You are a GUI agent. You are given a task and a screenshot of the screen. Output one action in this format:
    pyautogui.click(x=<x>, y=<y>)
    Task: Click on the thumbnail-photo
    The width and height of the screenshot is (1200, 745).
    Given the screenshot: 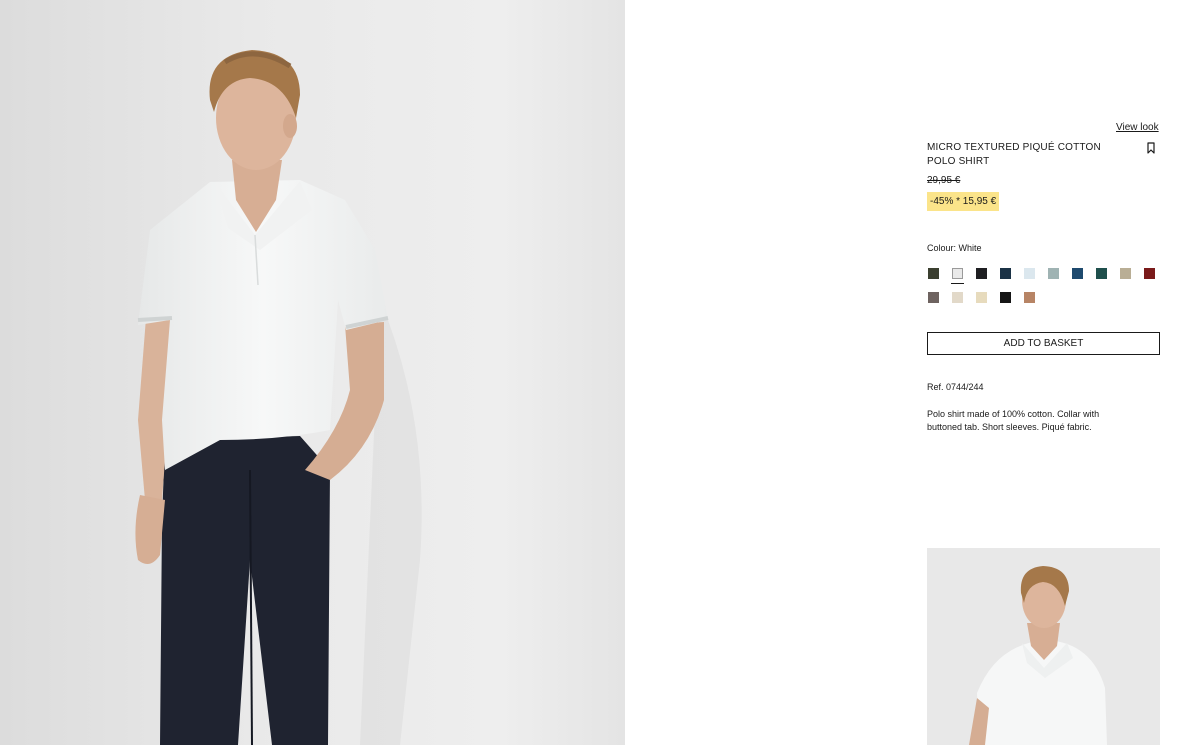 What is the action you would take?
    pyautogui.click(x=1043, y=646)
    